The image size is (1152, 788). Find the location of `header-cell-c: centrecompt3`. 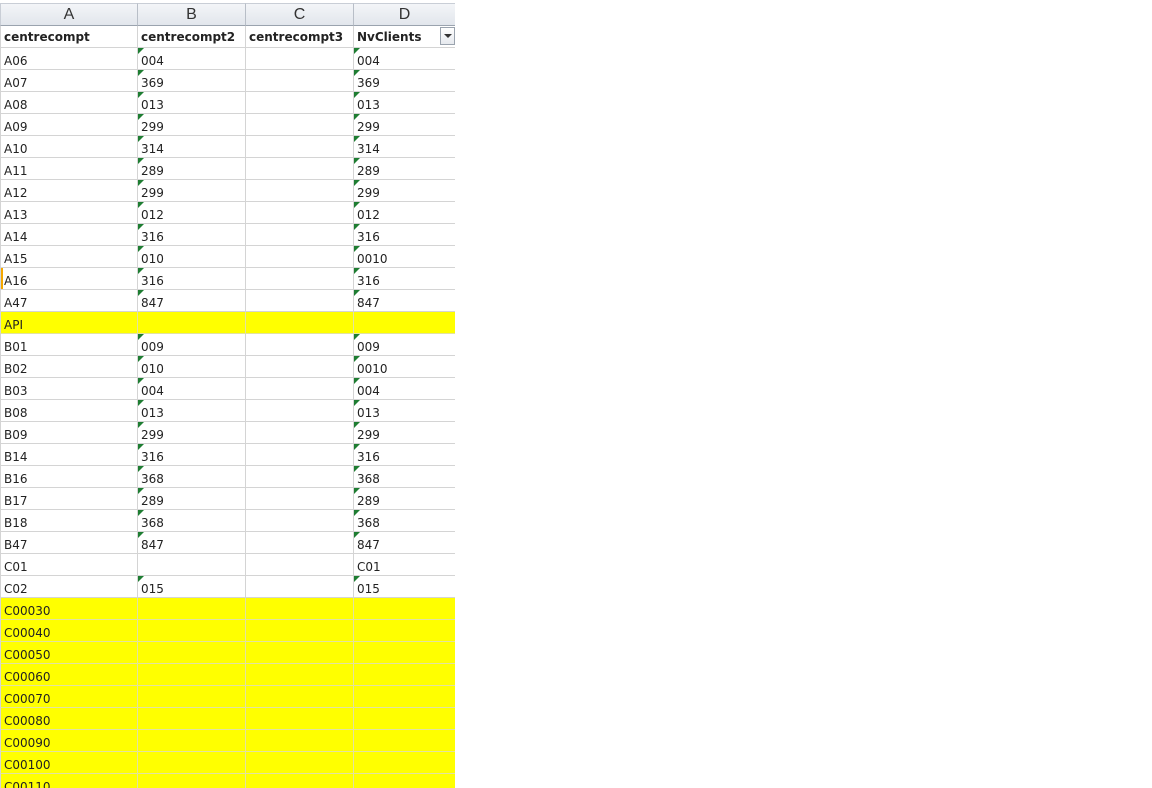

header-cell-c: centrecompt3 is located at coordinates (300, 37).